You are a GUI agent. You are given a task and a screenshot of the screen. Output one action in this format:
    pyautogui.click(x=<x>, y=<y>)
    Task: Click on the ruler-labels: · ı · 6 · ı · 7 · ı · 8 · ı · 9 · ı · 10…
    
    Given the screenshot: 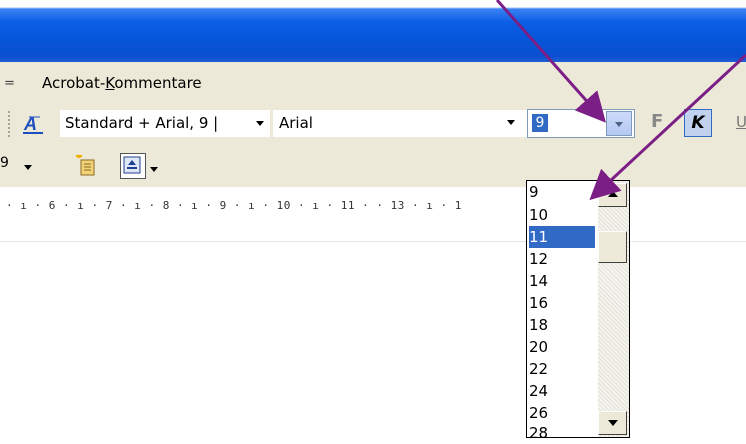 What is the action you would take?
    pyautogui.click(x=234, y=205)
    